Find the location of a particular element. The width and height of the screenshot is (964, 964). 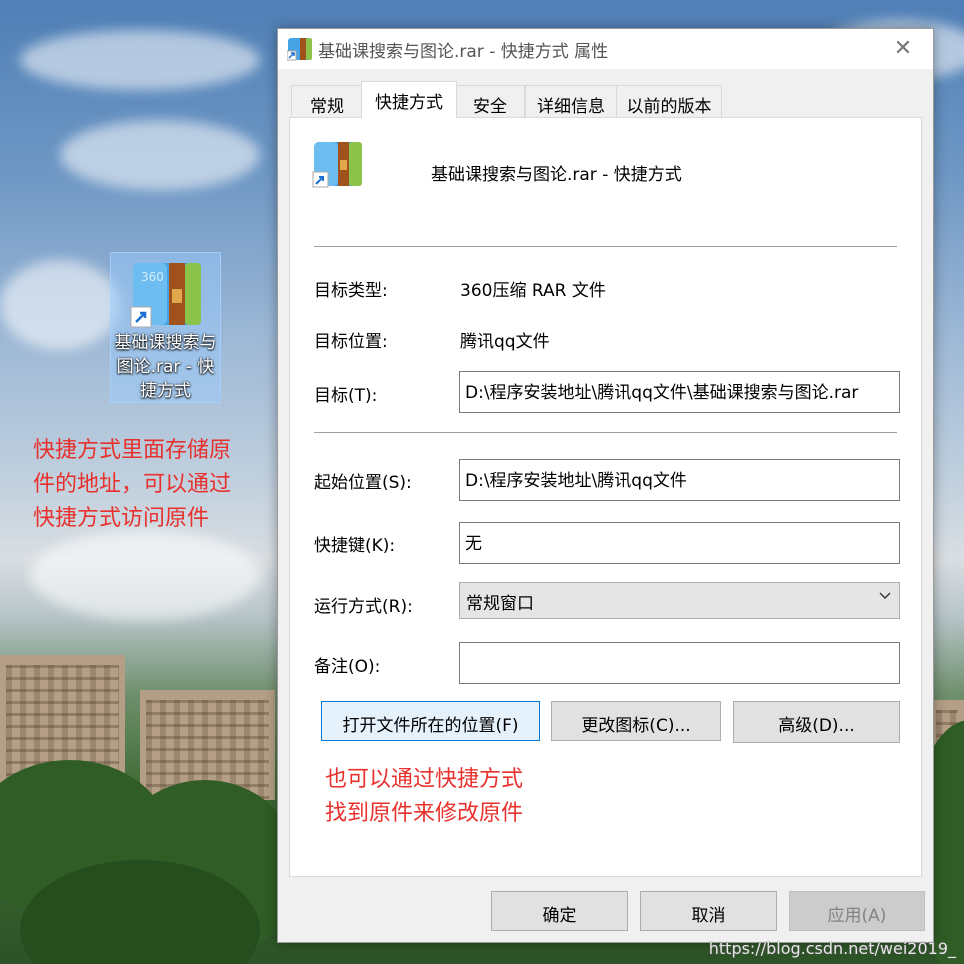

winrar-archive-icon: 360 is located at coordinates (167, 297).